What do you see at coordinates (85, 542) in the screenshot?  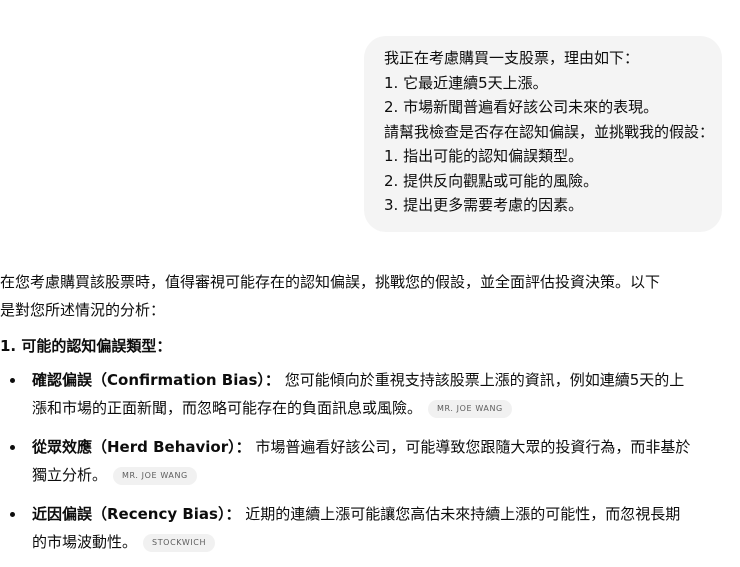 I see `bias-description: 的市場波動性。` at bounding box center [85, 542].